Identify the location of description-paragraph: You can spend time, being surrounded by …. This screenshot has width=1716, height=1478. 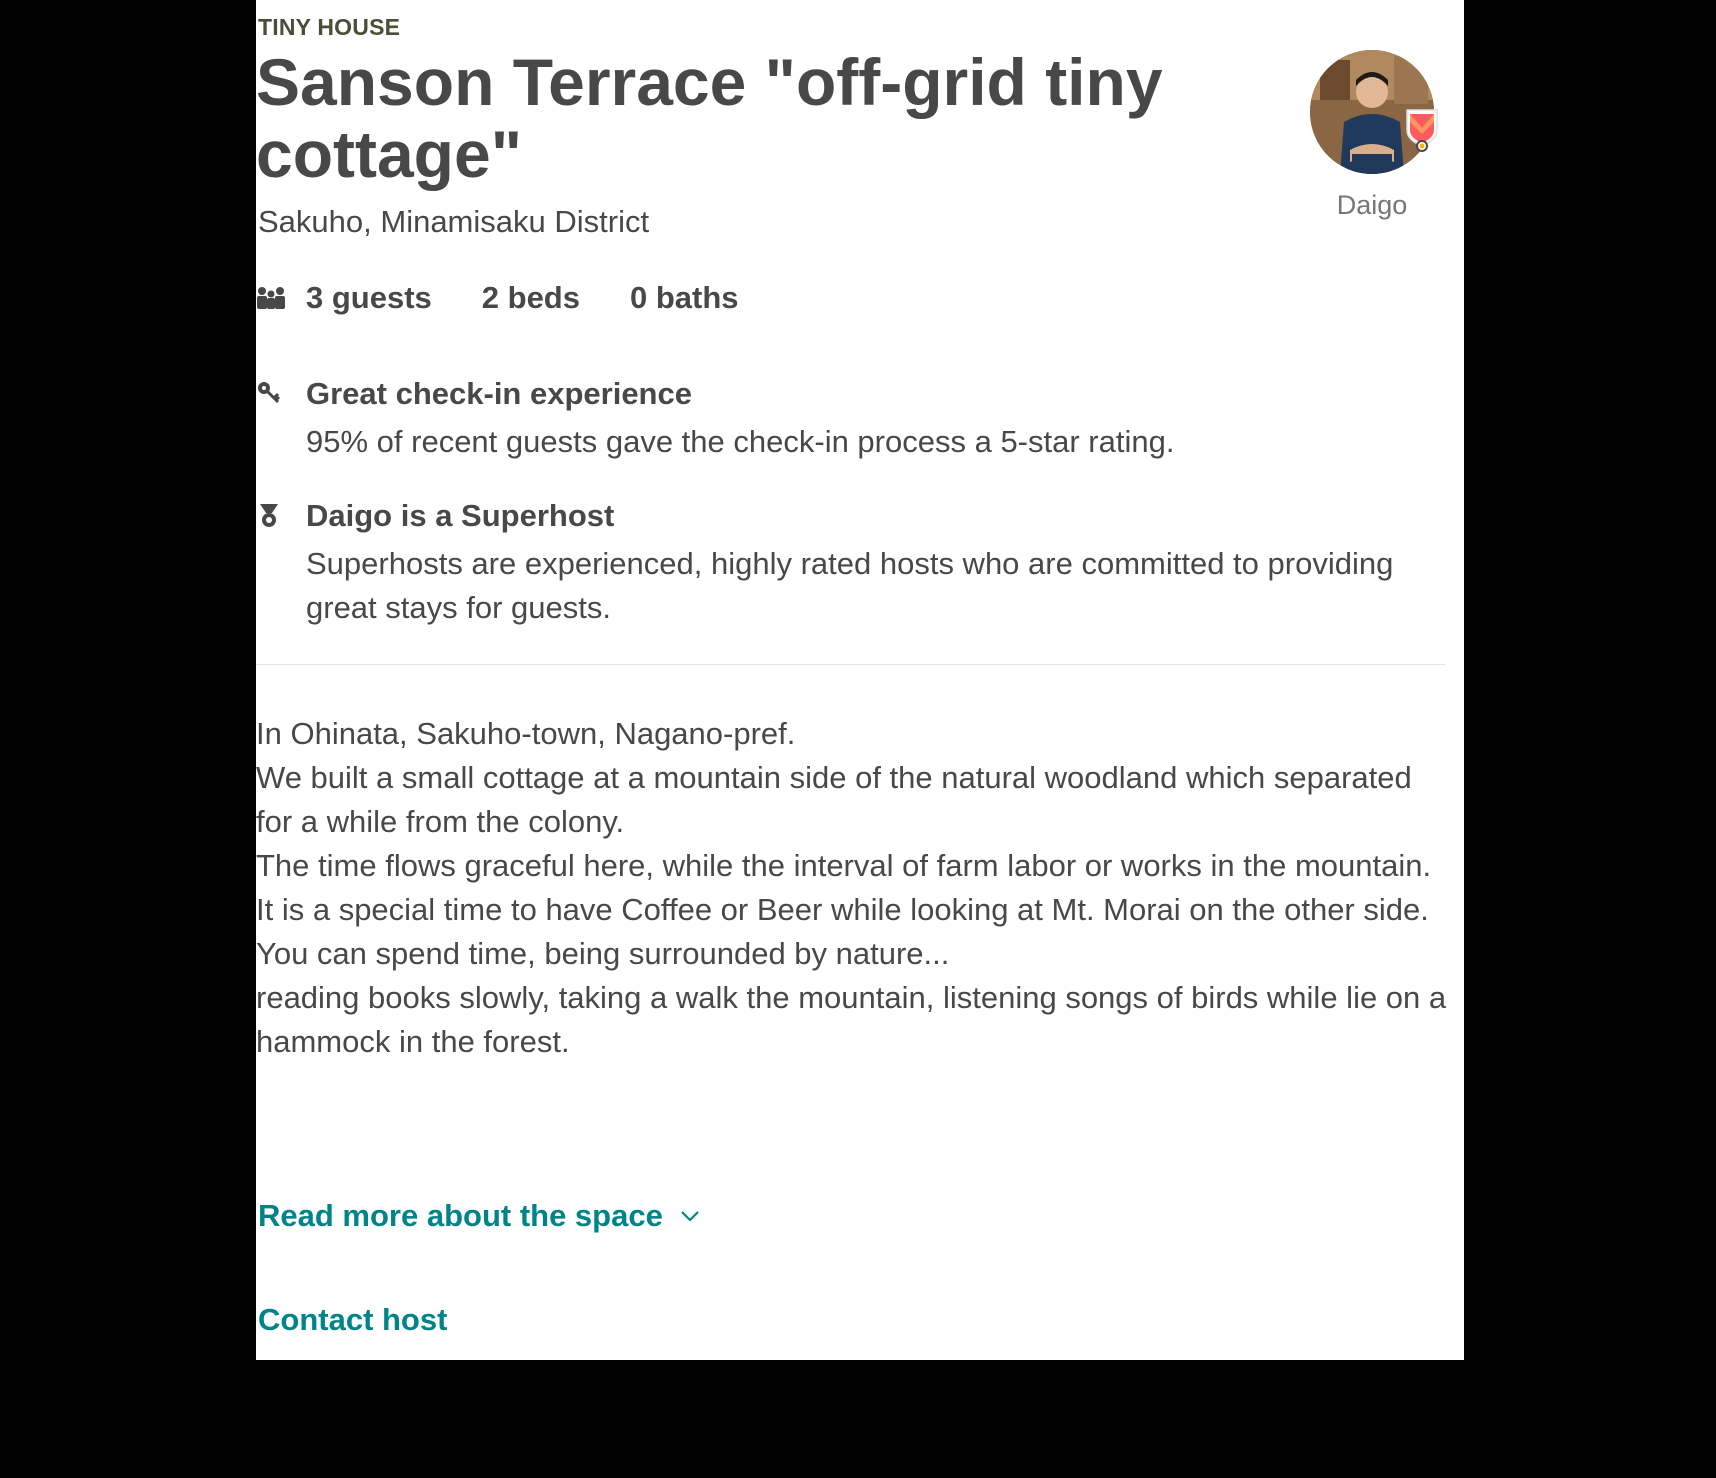
(603, 953).